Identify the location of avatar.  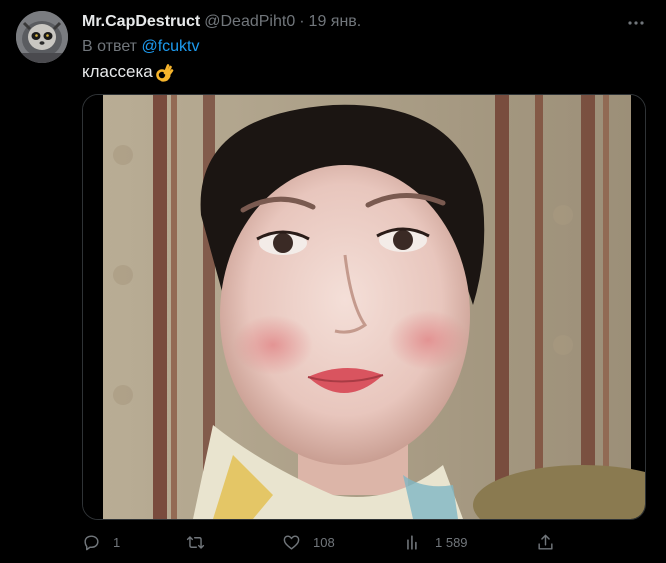
(42, 37).